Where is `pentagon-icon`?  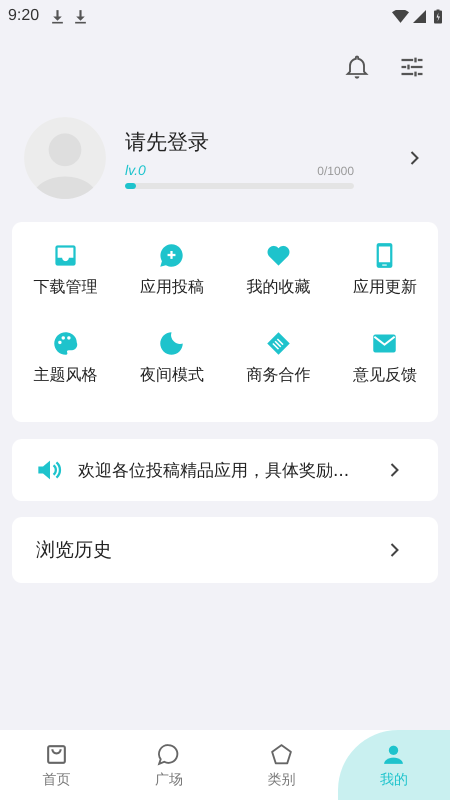 pentagon-icon is located at coordinates (281, 754).